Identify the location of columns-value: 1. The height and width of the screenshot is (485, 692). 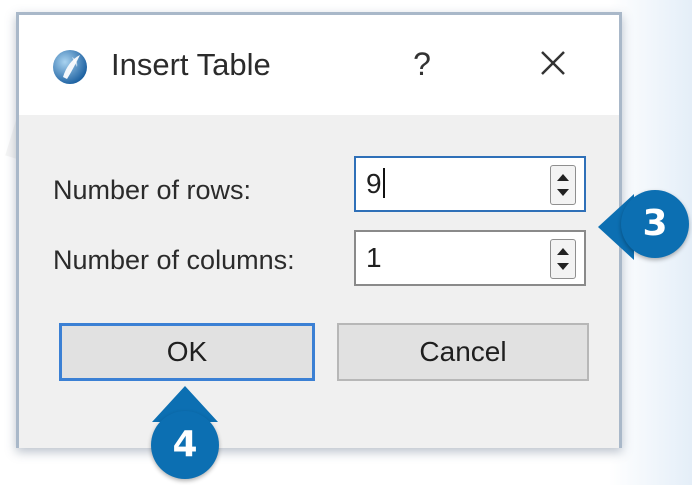
(374, 258).